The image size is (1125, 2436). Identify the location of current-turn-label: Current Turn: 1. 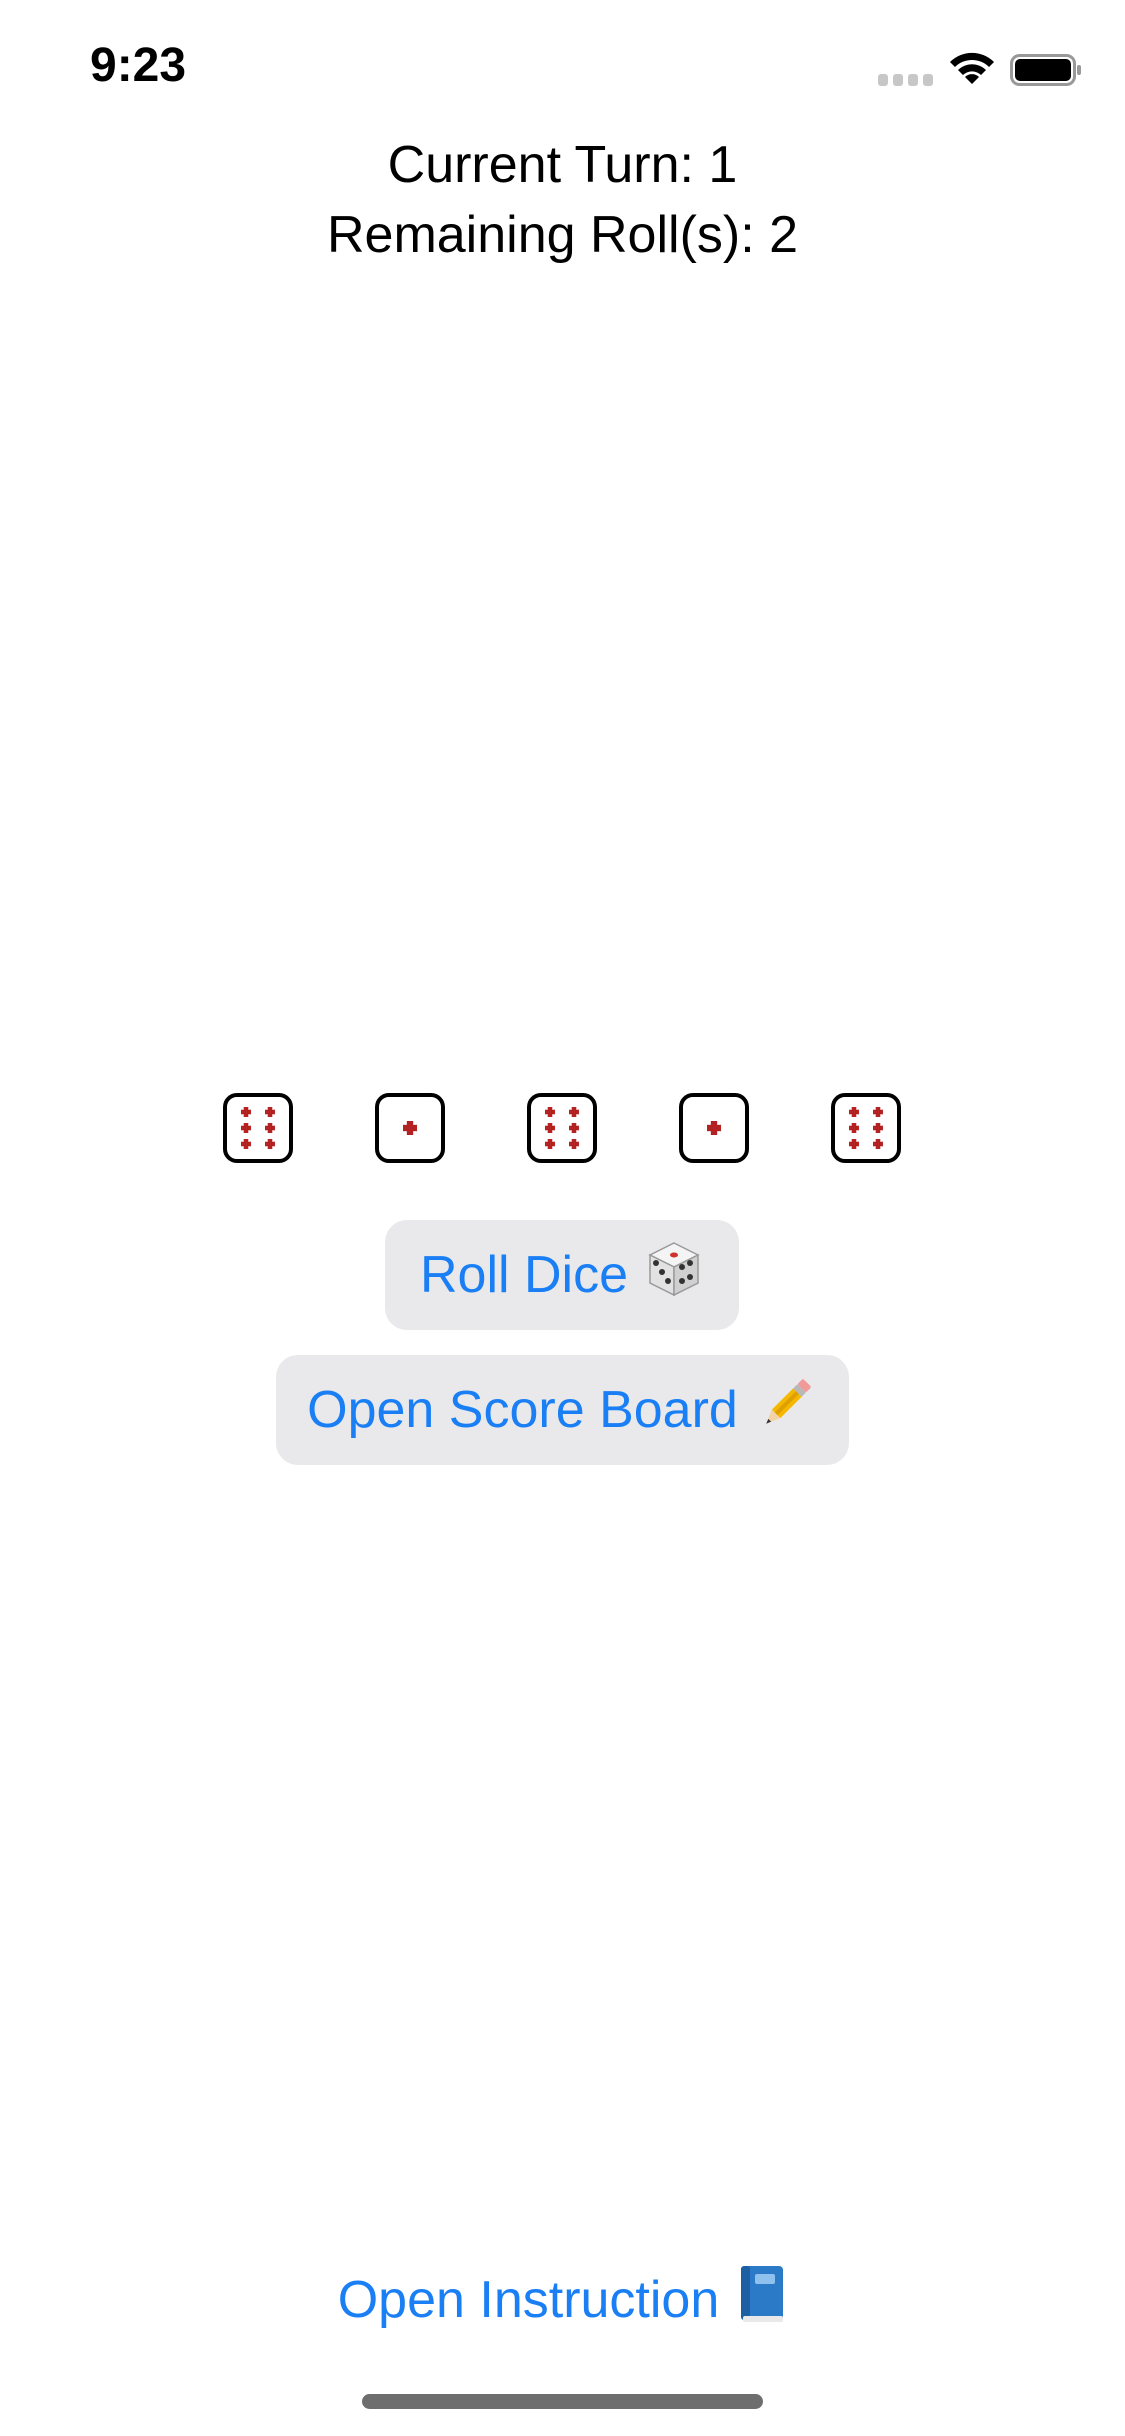
(562, 165).